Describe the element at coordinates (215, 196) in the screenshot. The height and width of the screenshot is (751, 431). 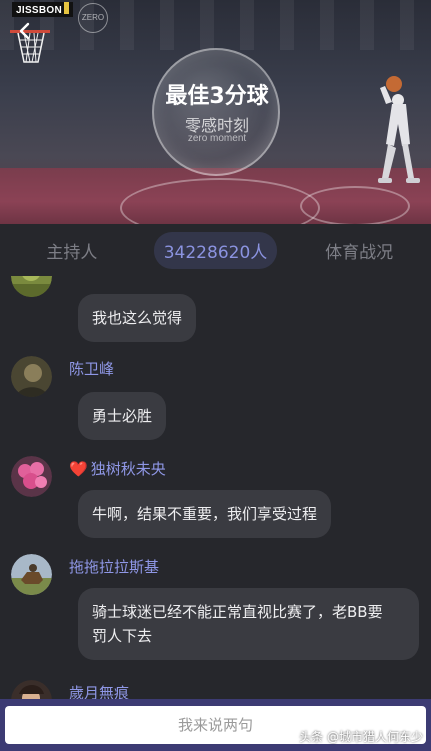
I see `basketball-court` at that location.